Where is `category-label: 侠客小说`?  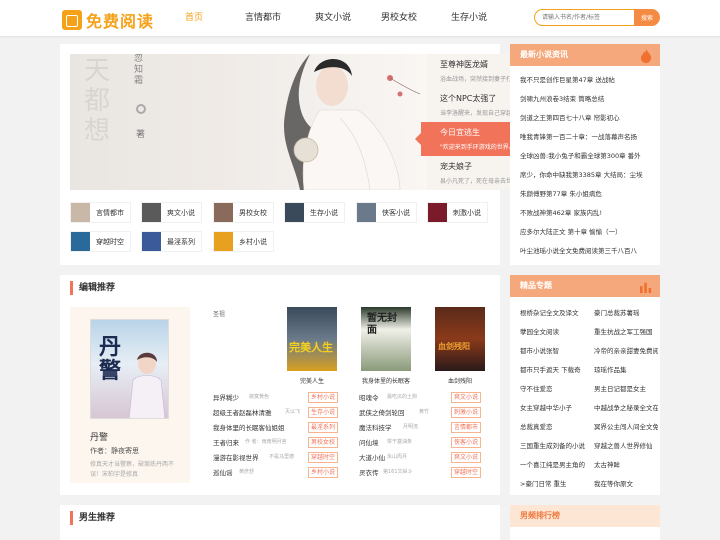 category-label: 侠客小说 is located at coordinates (396, 212).